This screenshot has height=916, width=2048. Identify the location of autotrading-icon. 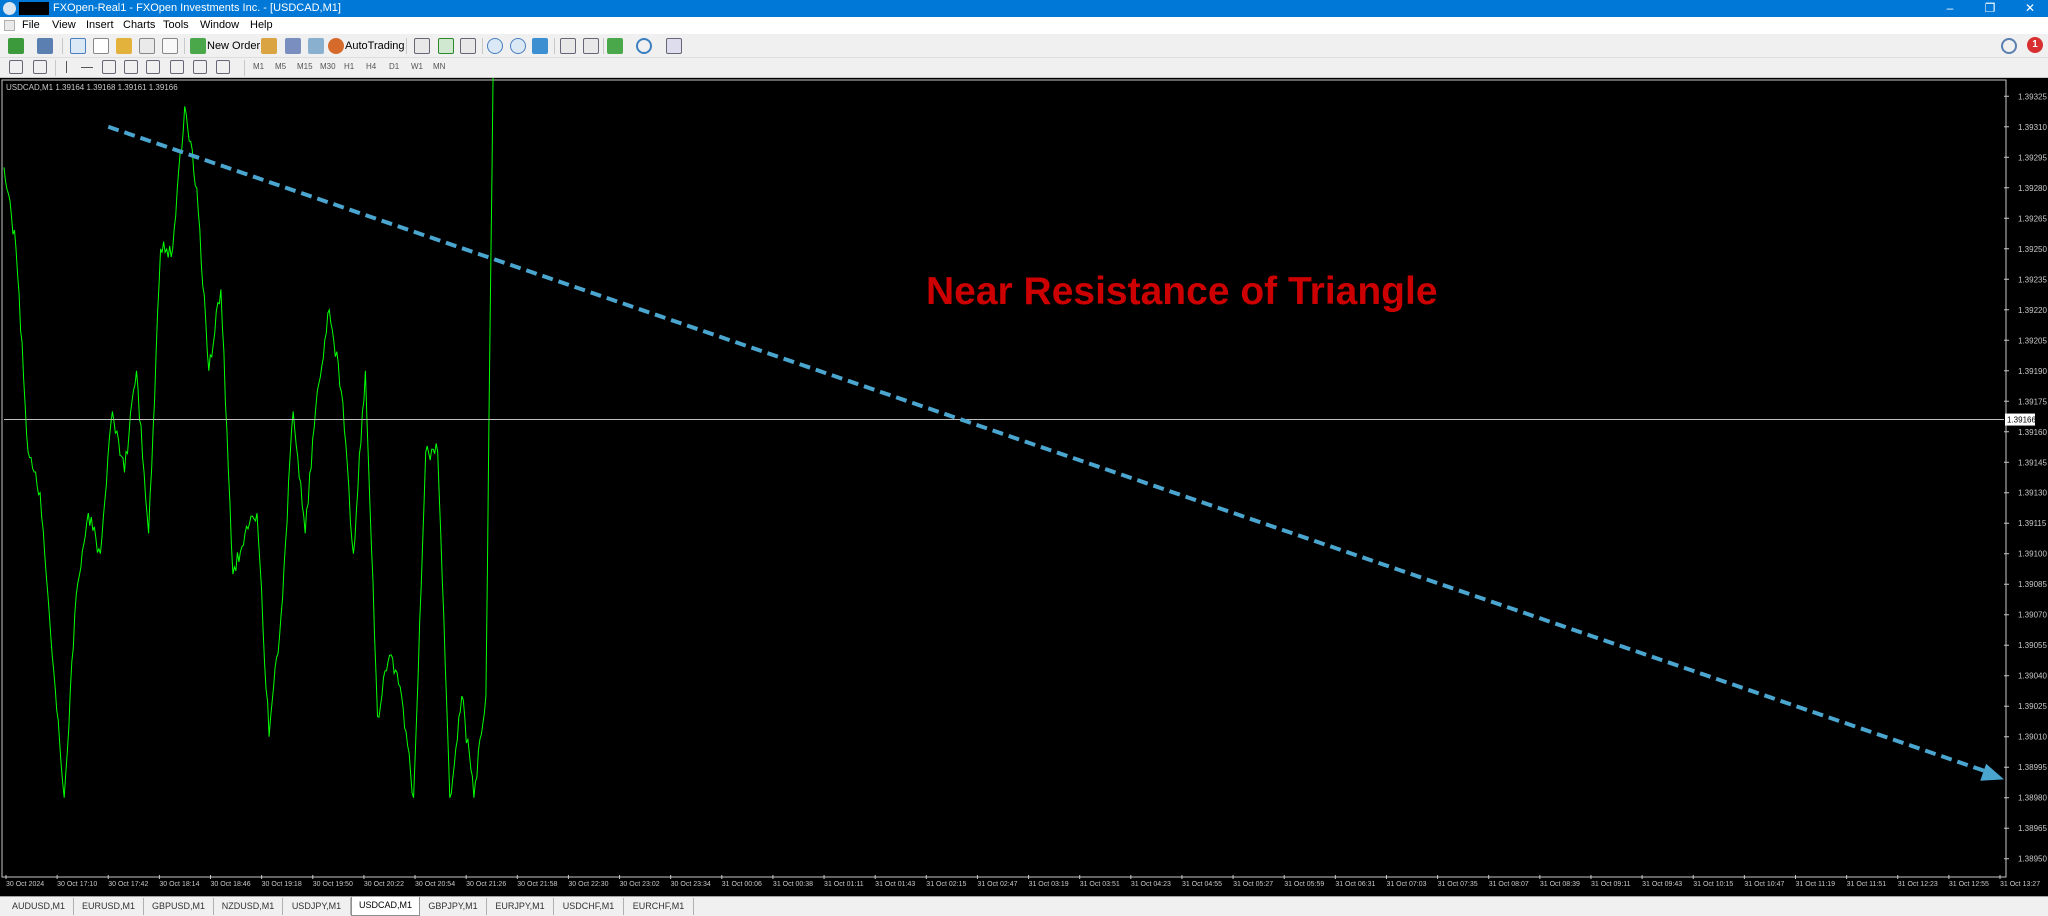
(336, 46).